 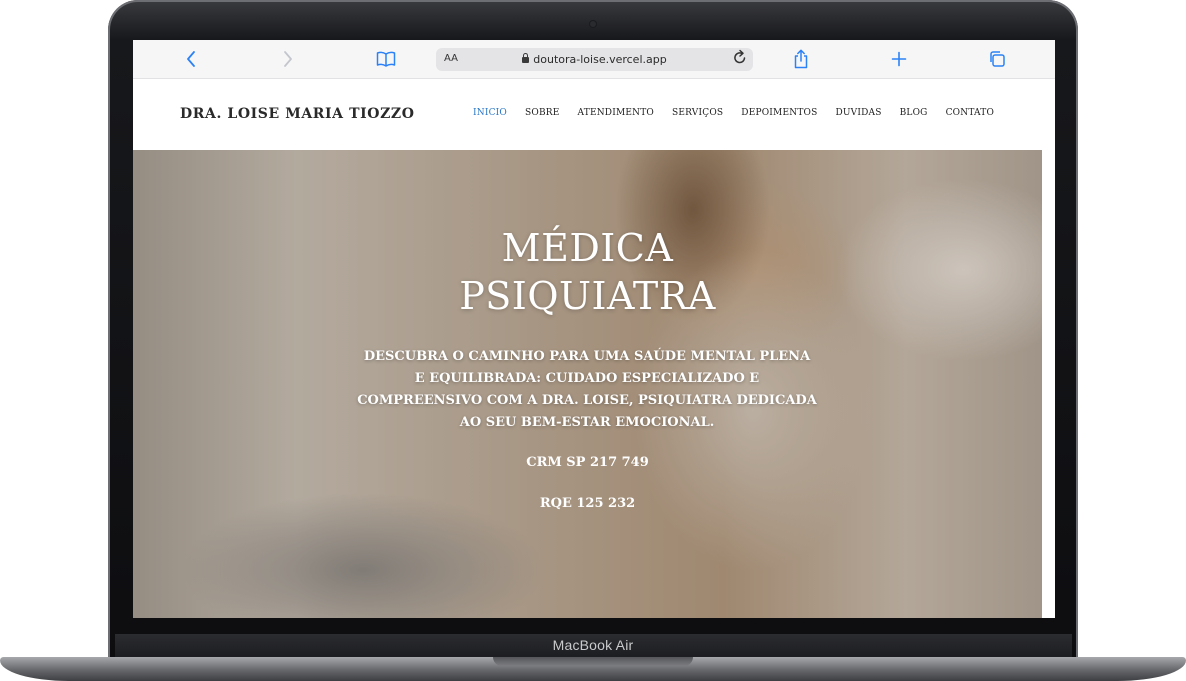 What do you see at coordinates (542, 113) in the screenshot?
I see `nav-link-sobre: SOBRE` at bounding box center [542, 113].